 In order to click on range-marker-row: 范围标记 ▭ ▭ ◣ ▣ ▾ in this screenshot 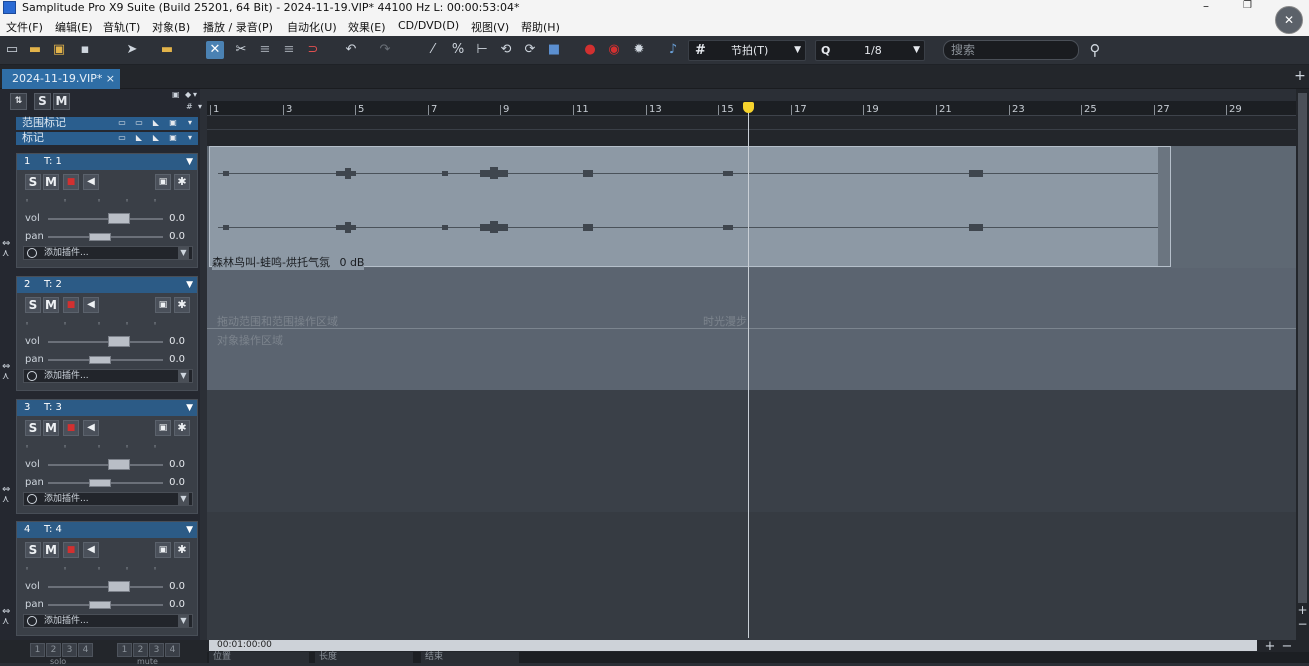, I will do `click(107, 123)`.